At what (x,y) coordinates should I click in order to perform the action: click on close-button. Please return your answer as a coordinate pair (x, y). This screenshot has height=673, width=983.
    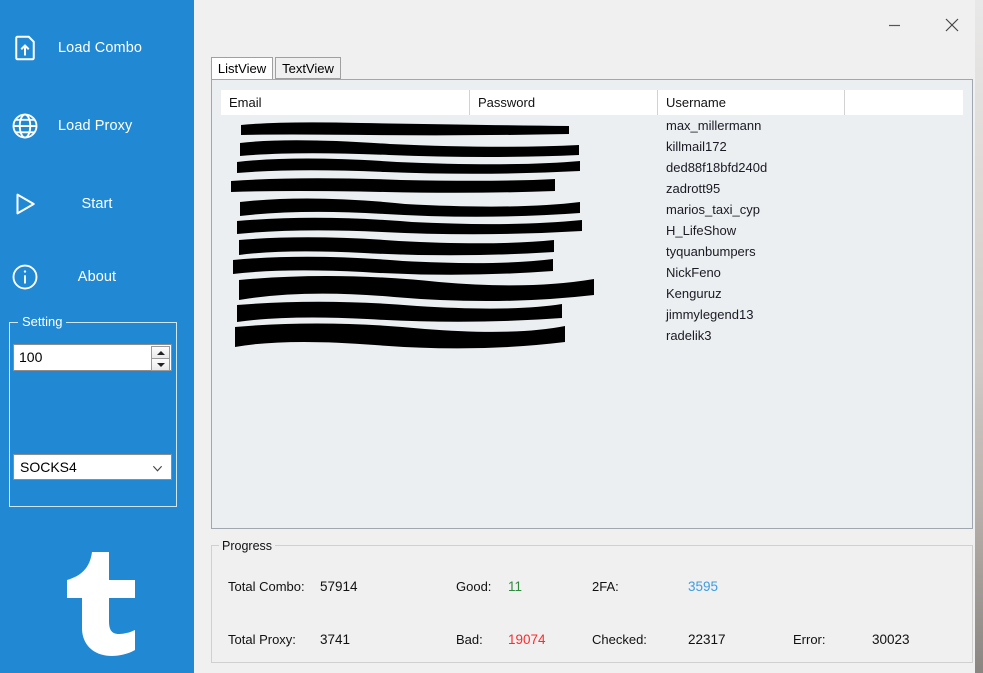
    Looking at the image, I should click on (952, 25).